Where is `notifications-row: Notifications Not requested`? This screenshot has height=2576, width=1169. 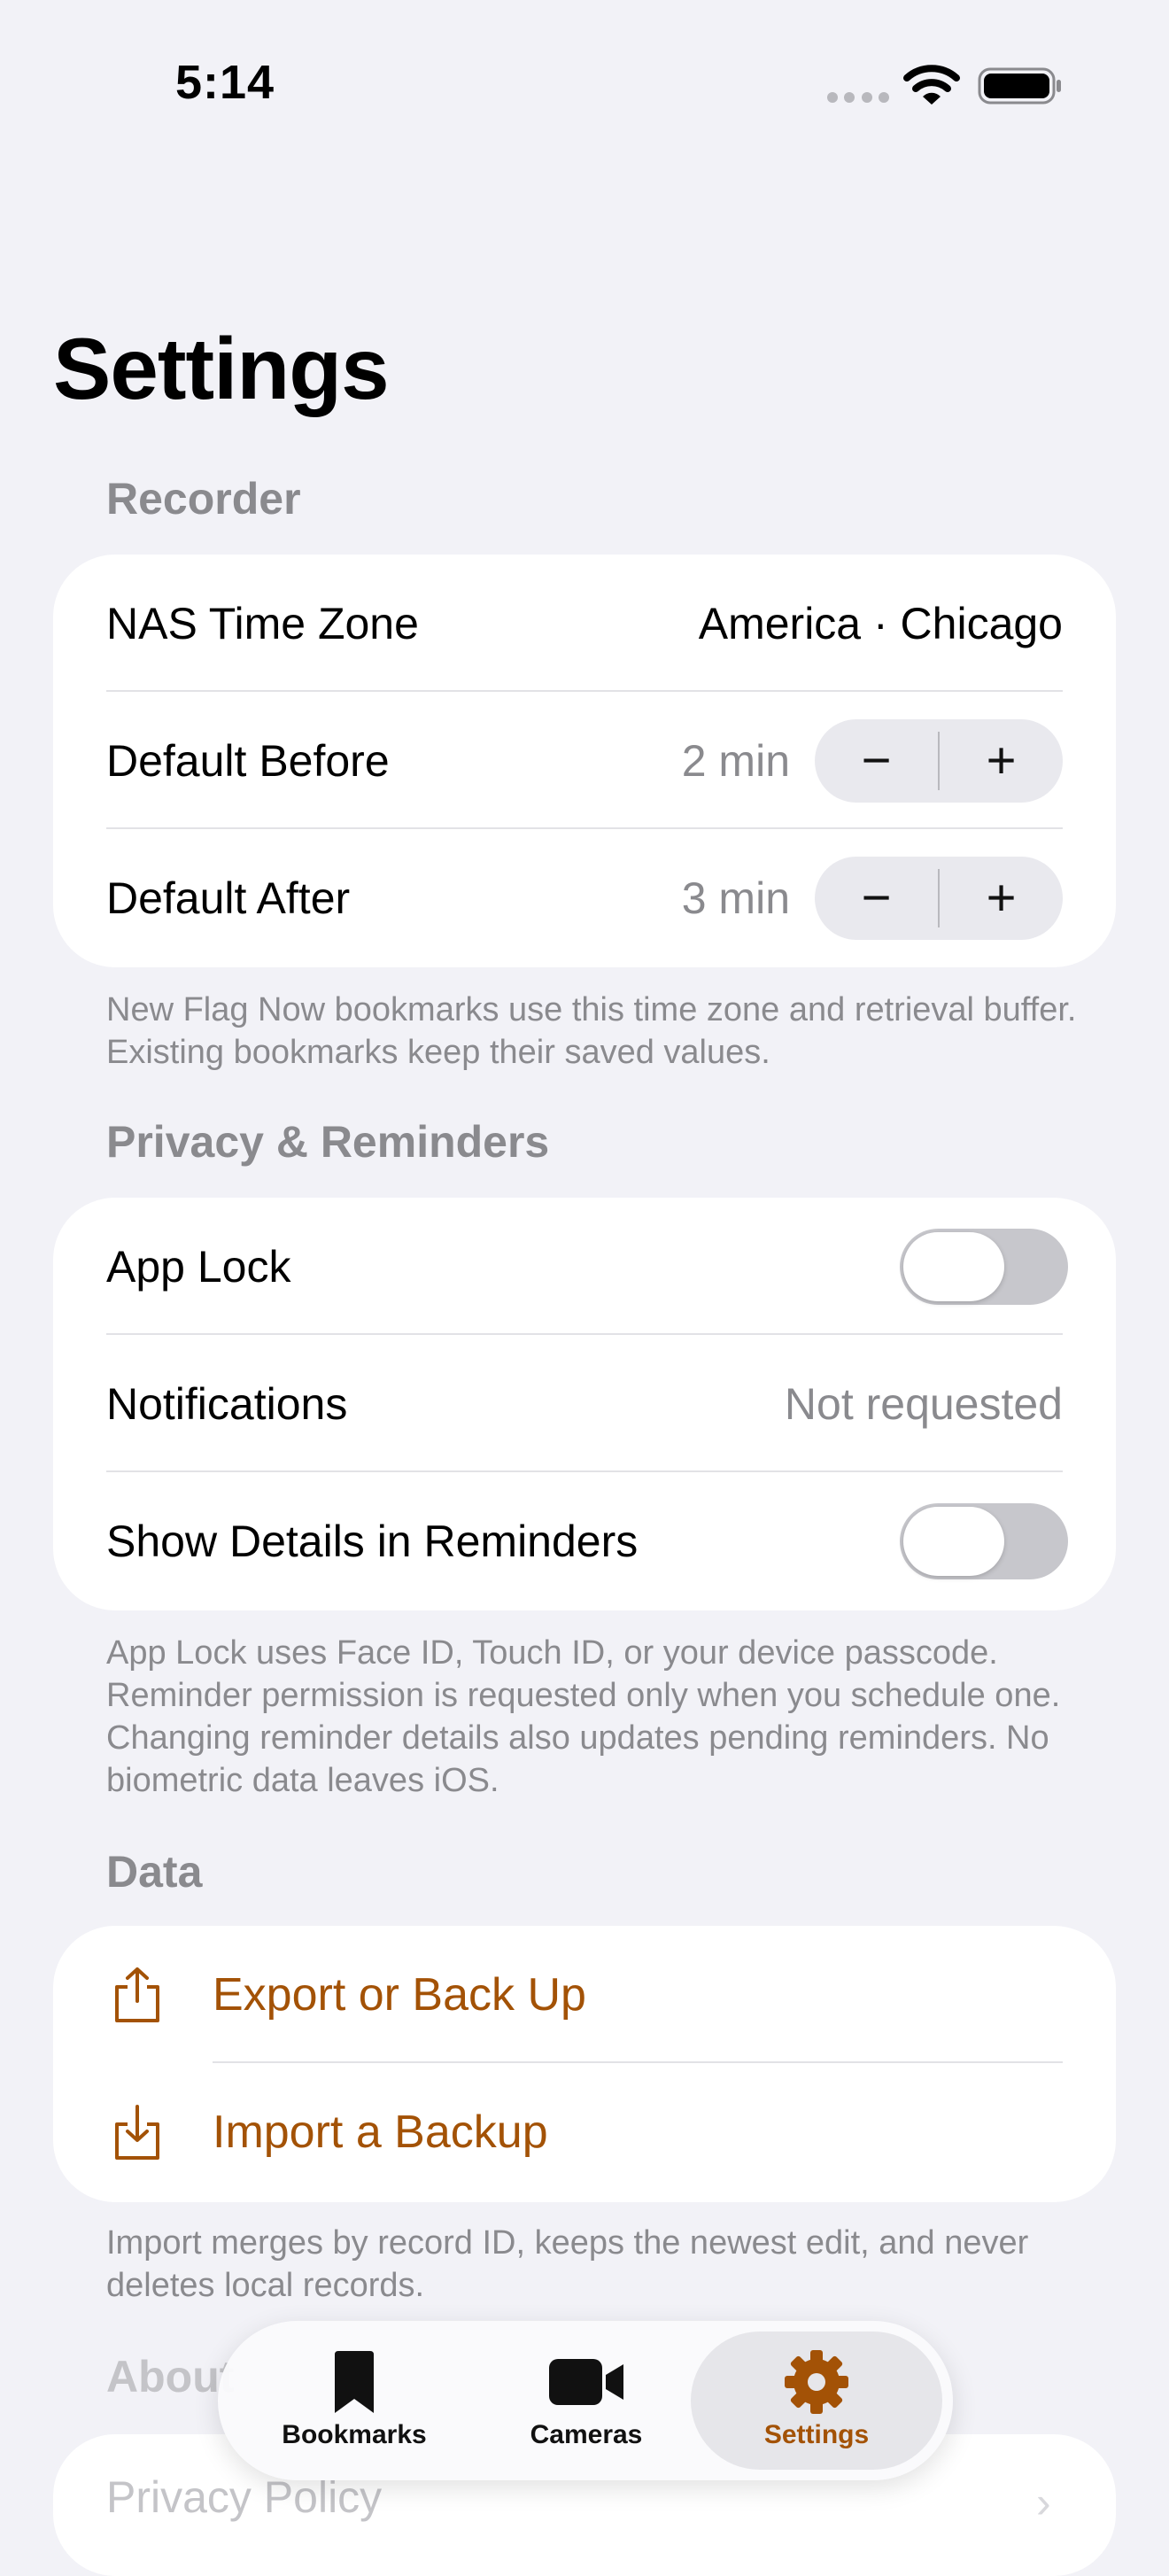 notifications-row: Notifications Not requested is located at coordinates (584, 1403).